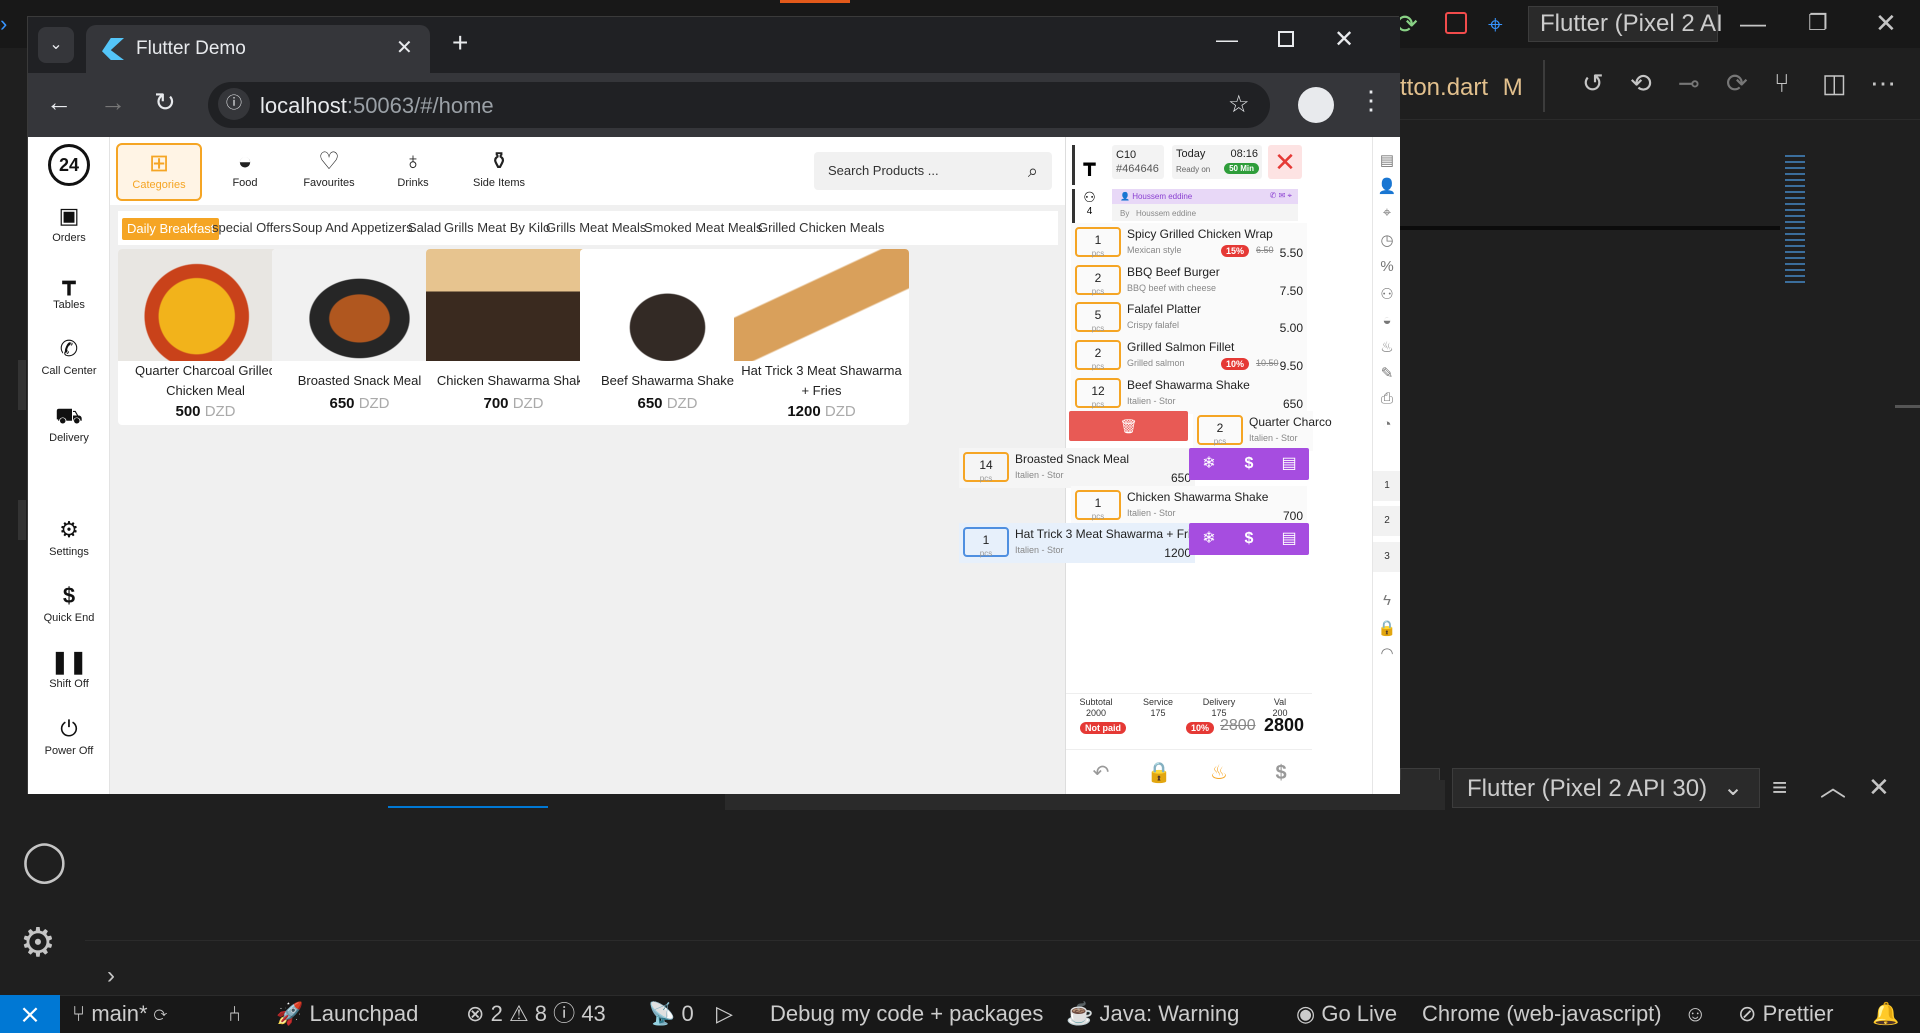 The height and width of the screenshot is (1033, 1920). Describe the element at coordinates (1088, 207) in the screenshot. I see `guests-box: ⚇ 4` at that location.